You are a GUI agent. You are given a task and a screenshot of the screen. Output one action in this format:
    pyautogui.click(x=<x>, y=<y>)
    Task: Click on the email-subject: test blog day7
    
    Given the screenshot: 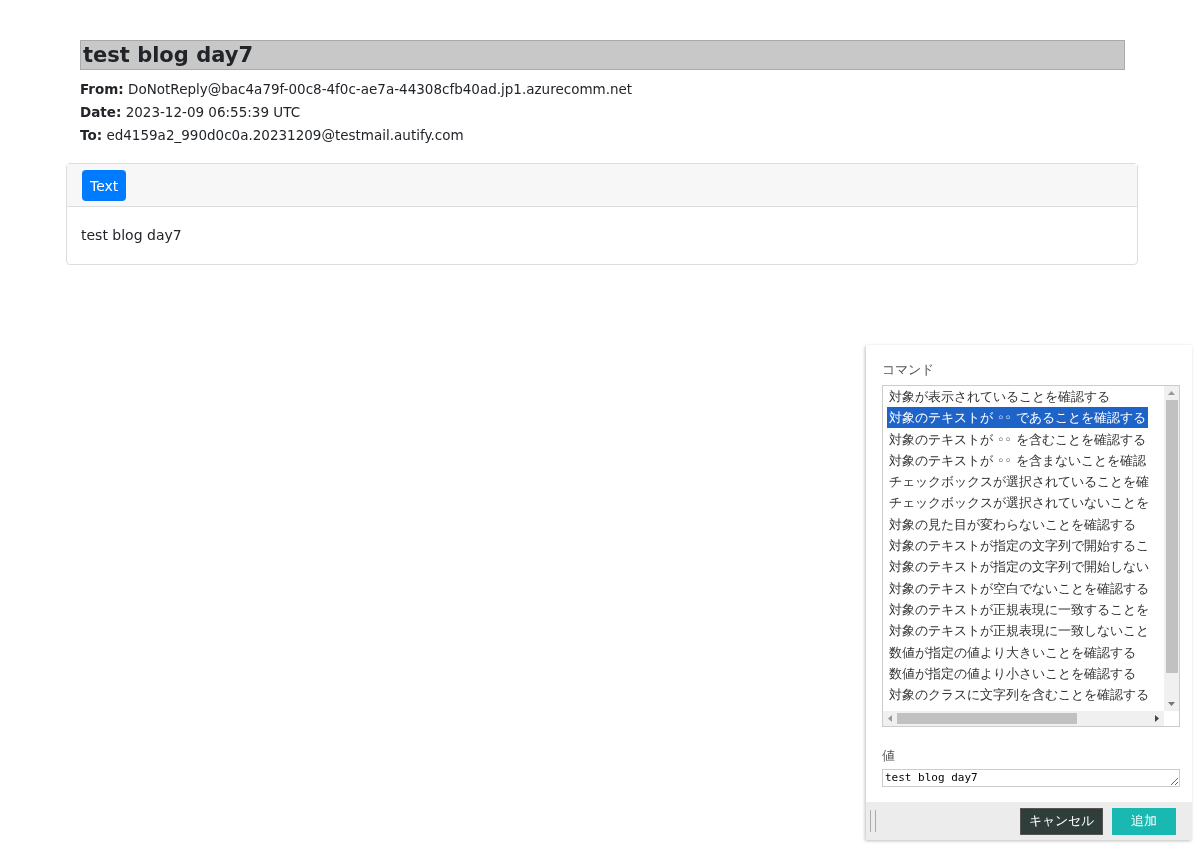 What is the action you would take?
    pyautogui.click(x=602, y=55)
    